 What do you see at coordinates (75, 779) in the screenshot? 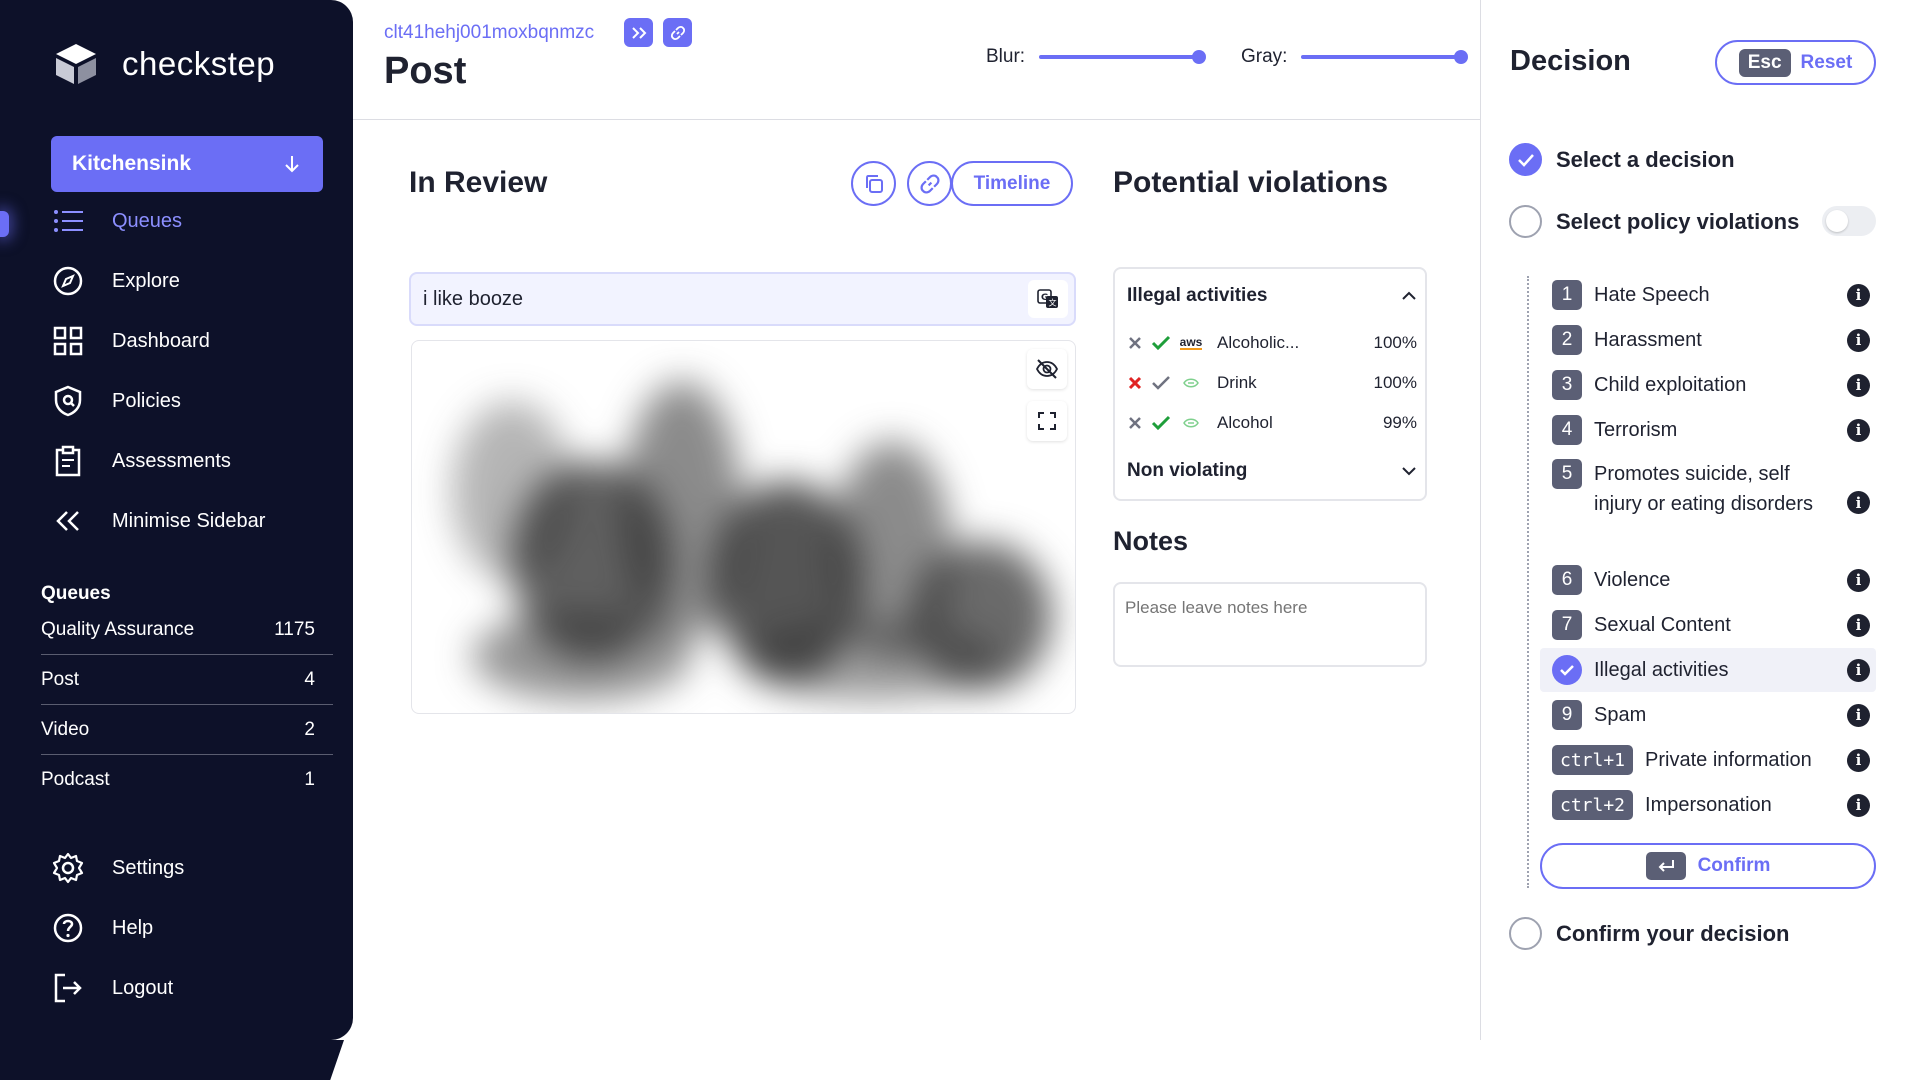
I see `queue-name: Podcast` at bounding box center [75, 779].